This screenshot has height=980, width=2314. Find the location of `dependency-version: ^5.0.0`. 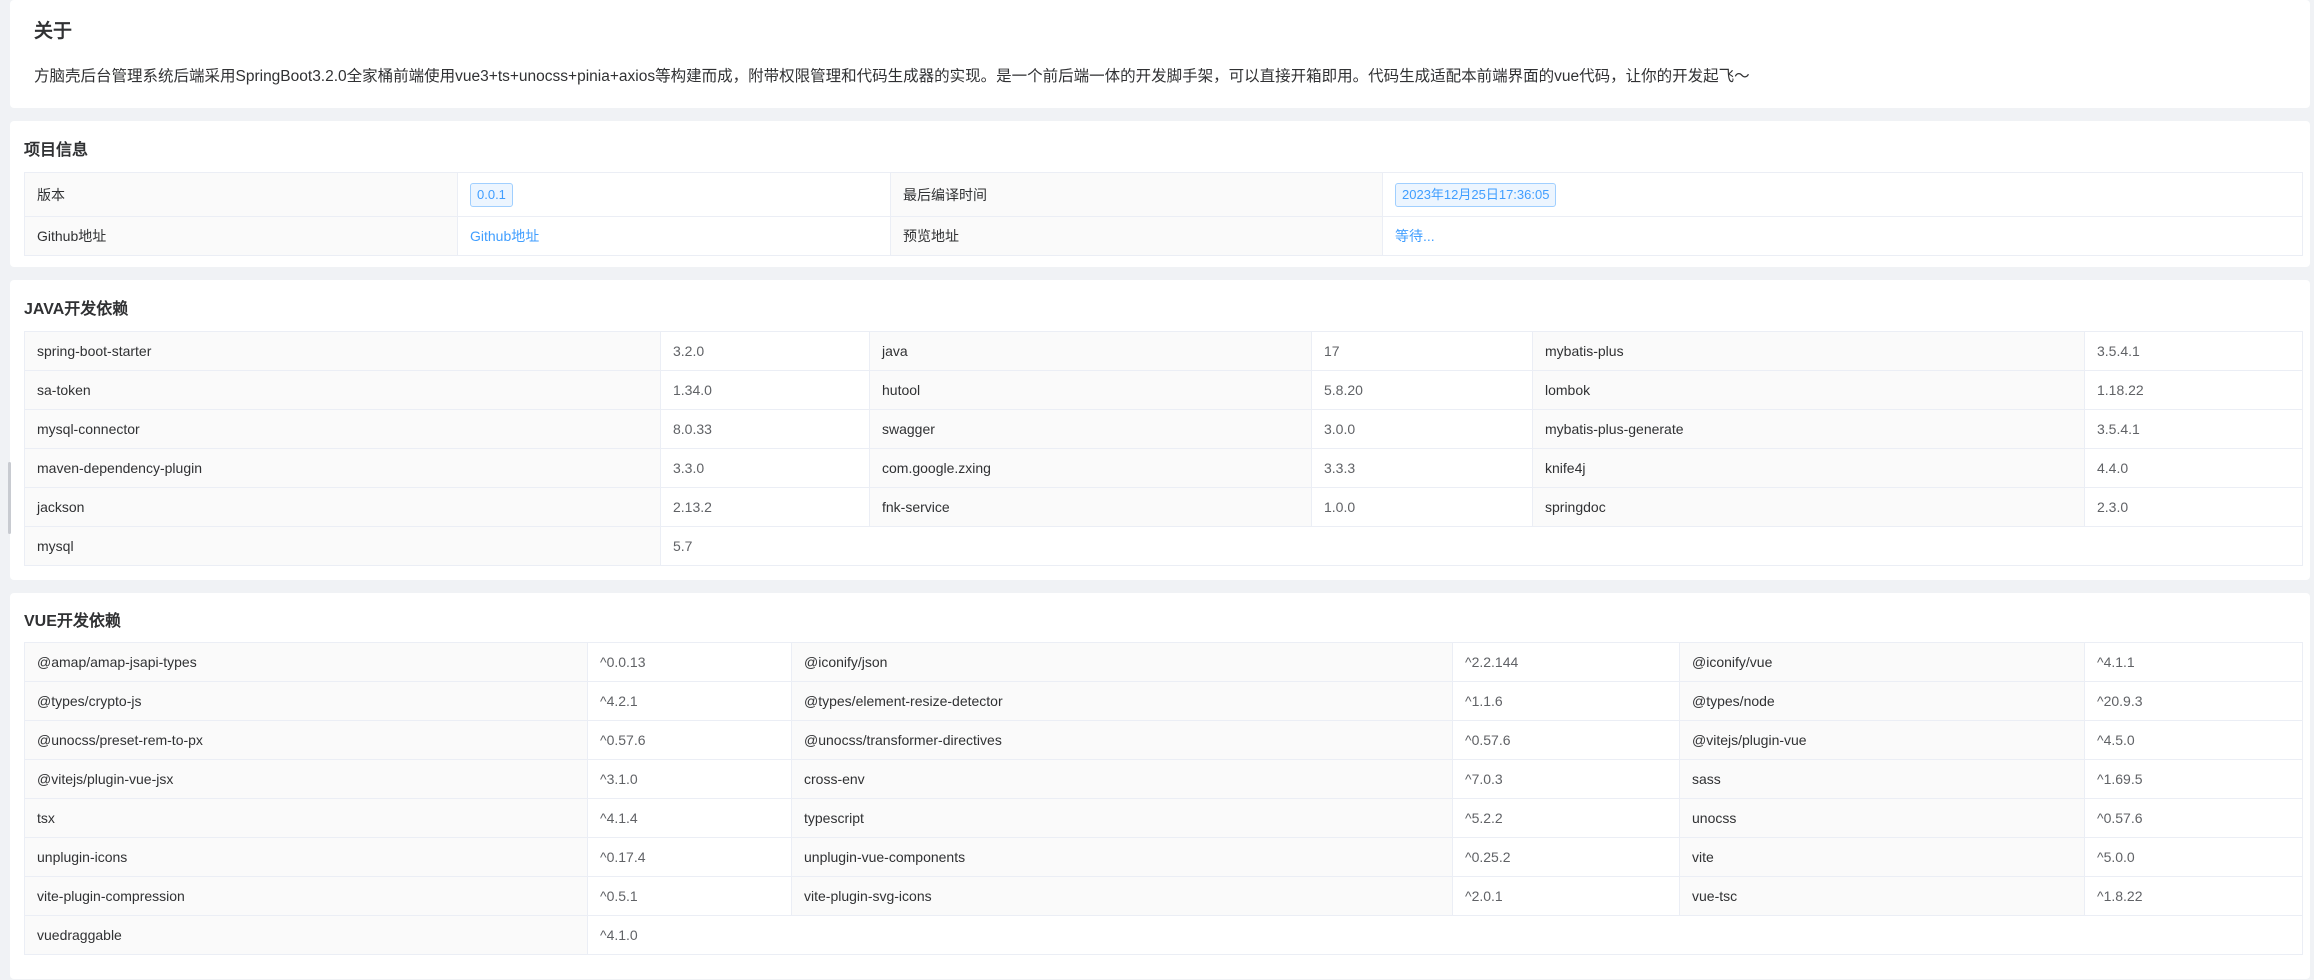

dependency-version: ^5.0.0 is located at coordinates (2193, 857).